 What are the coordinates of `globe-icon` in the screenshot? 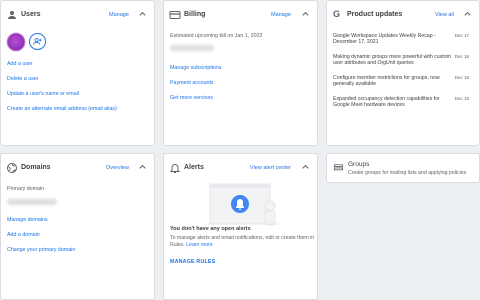 It's located at (12, 168).